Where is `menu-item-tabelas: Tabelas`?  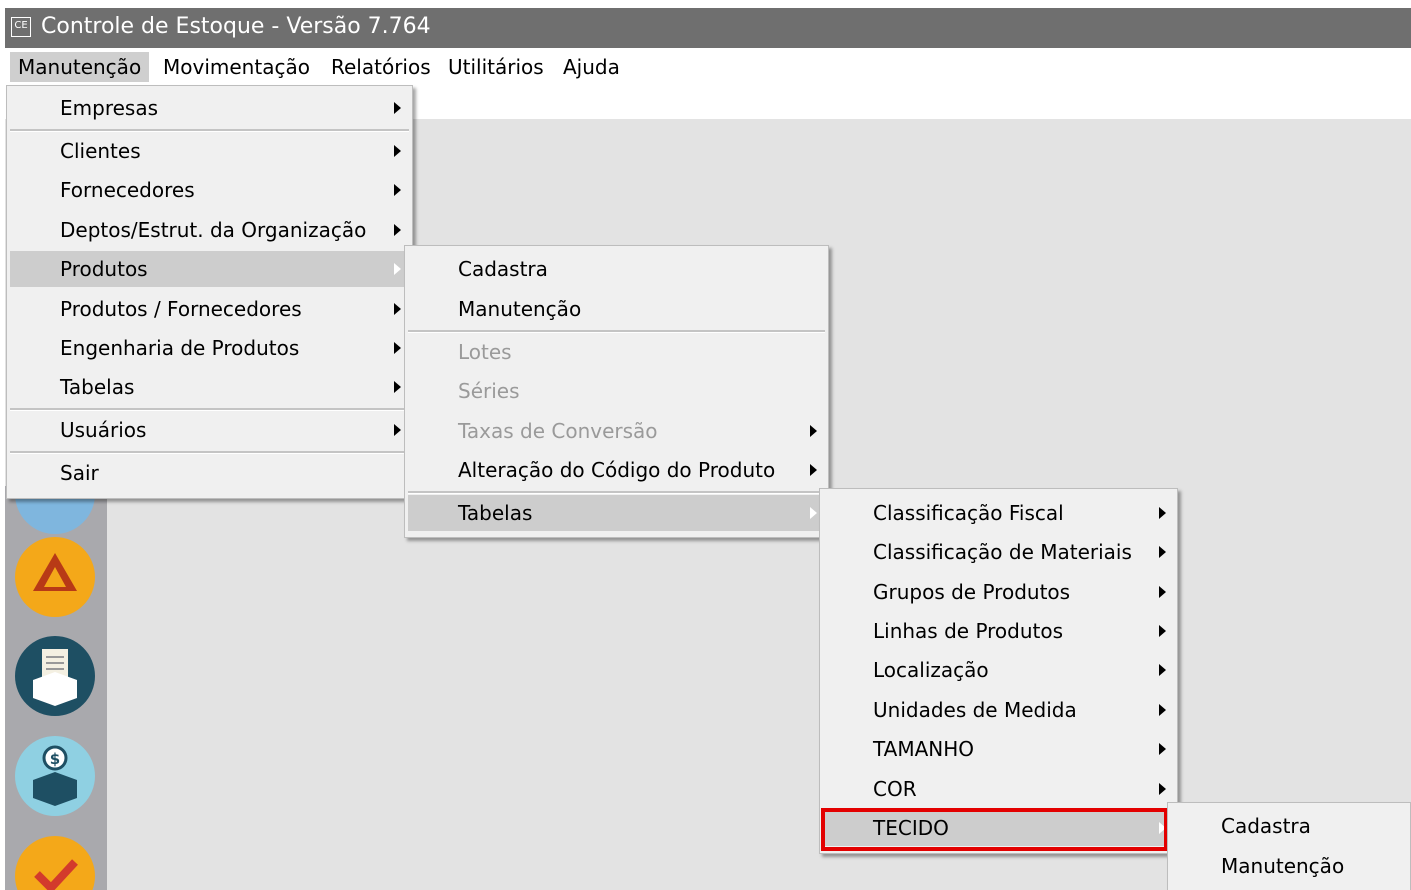 menu-item-tabelas: Tabelas is located at coordinates (209, 387).